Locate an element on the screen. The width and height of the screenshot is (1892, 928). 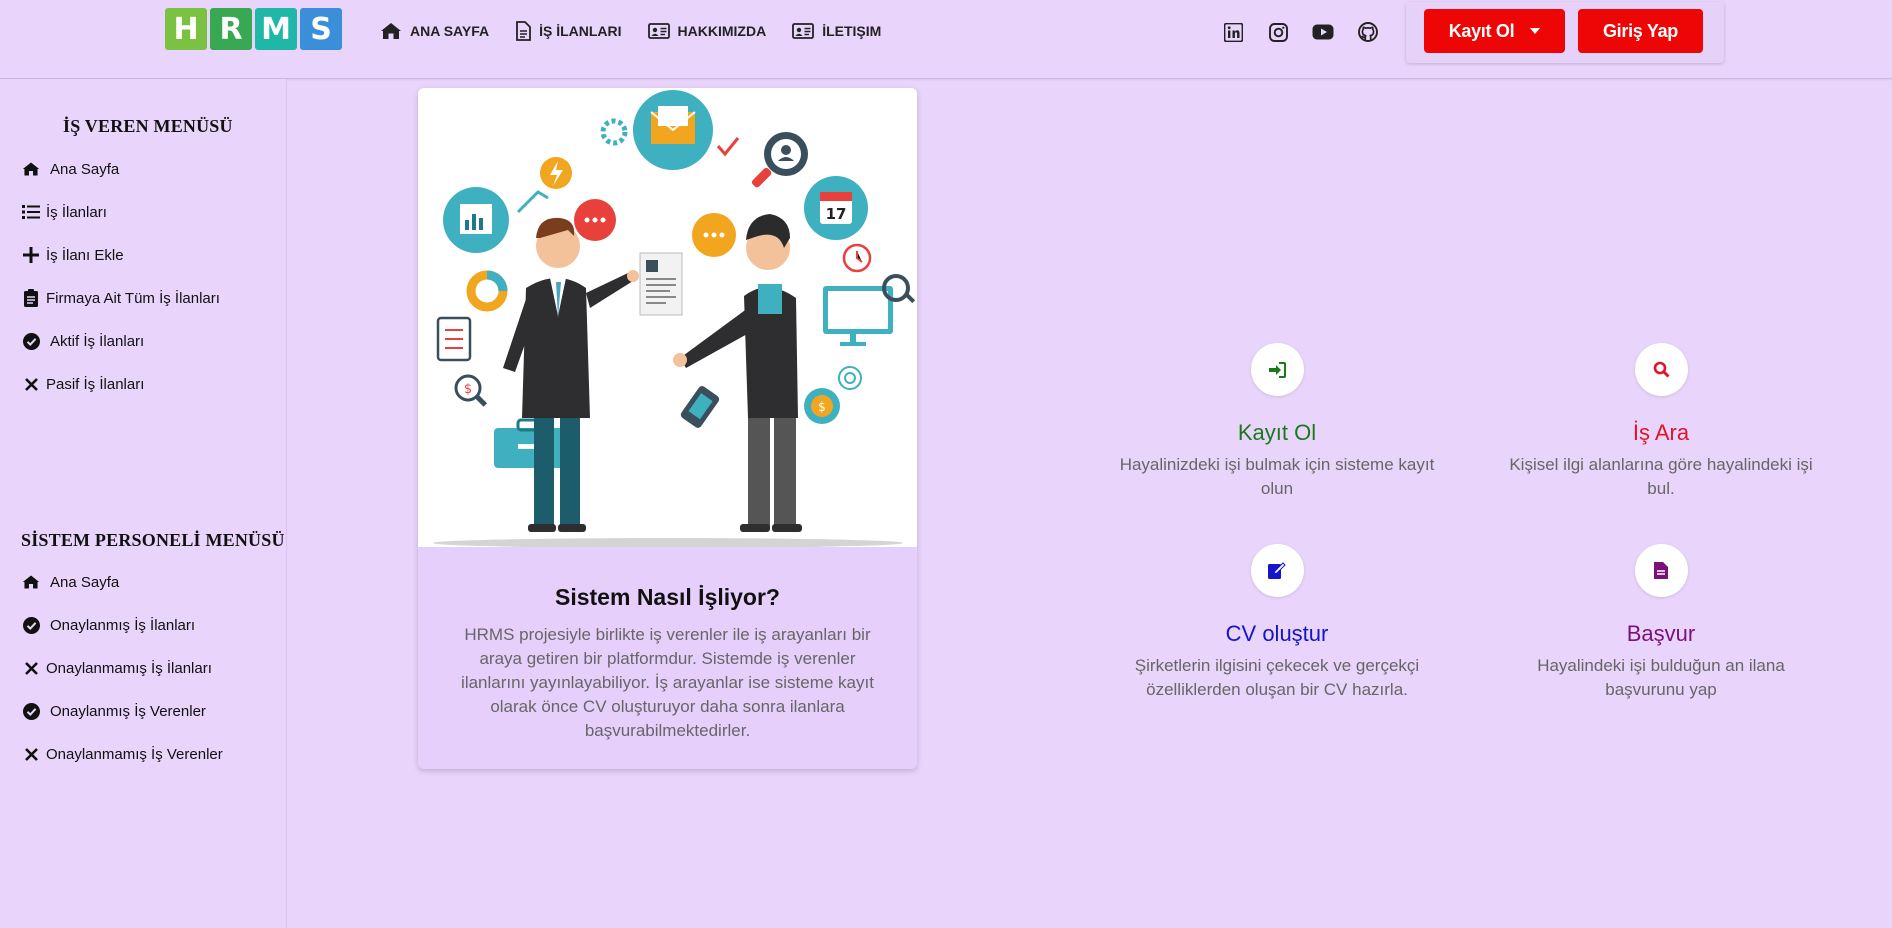
social-links is located at coordinates (1300, 32).